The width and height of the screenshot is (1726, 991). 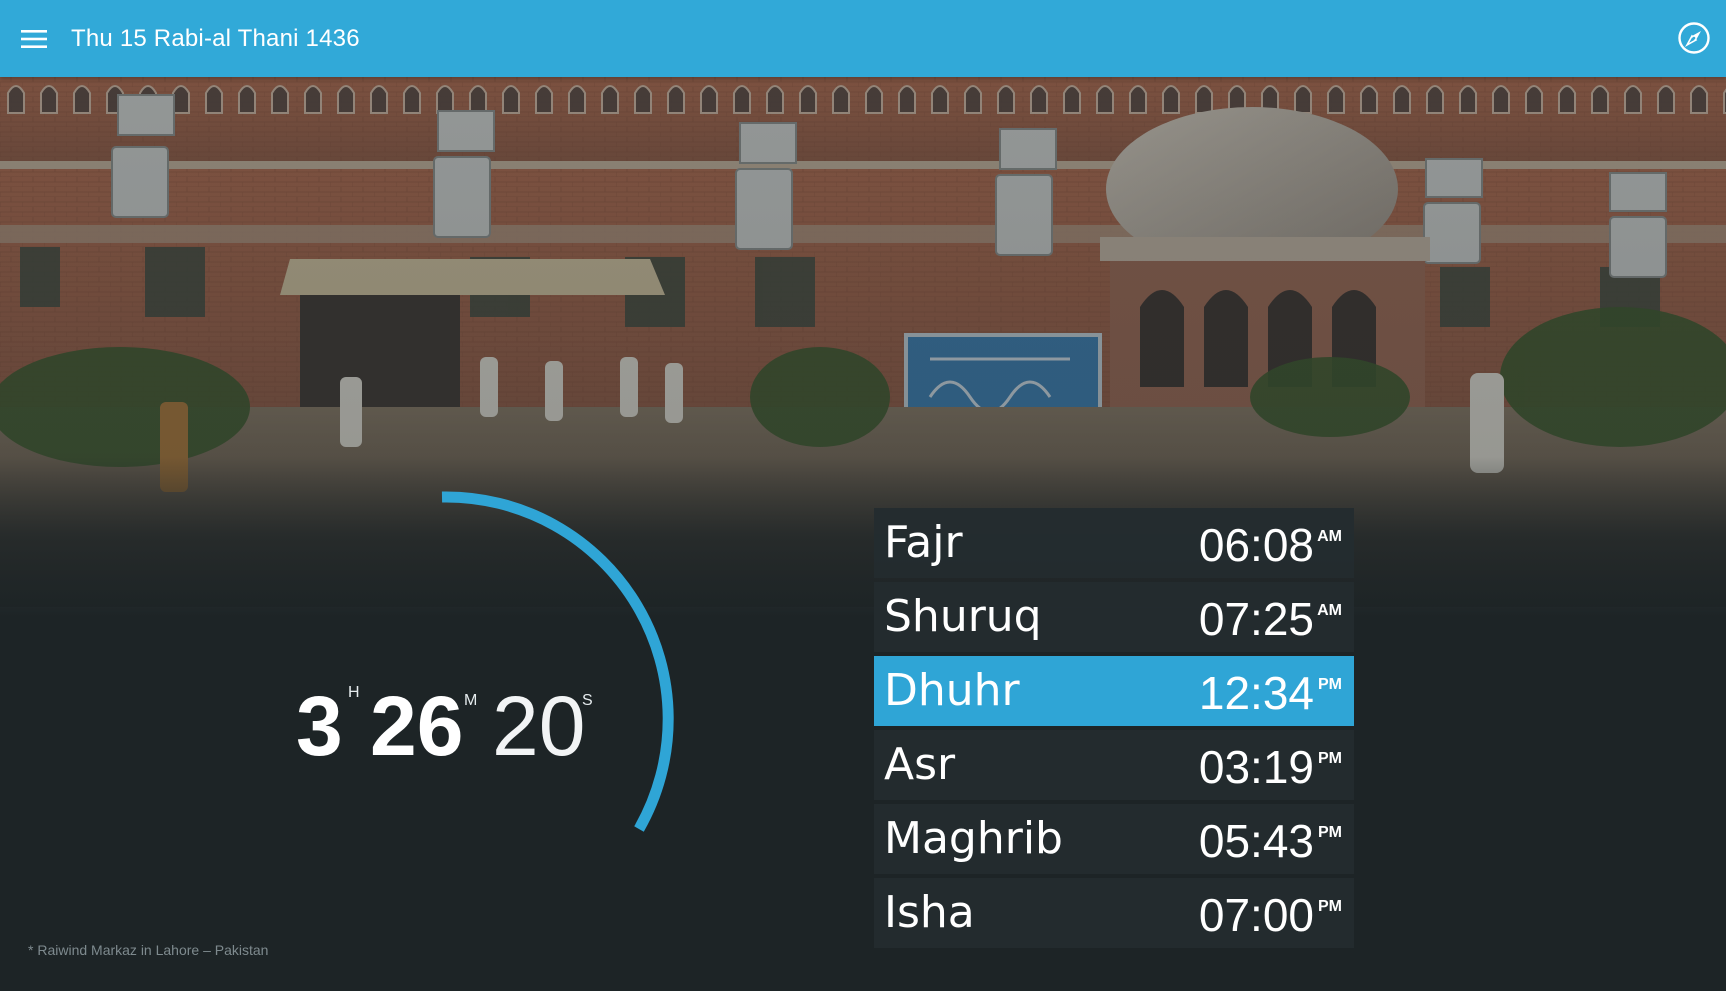 What do you see at coordinates (1256, 619) in the screenshot?
I see `prayer-time: 07:25` at bounding box center [1256, 619].